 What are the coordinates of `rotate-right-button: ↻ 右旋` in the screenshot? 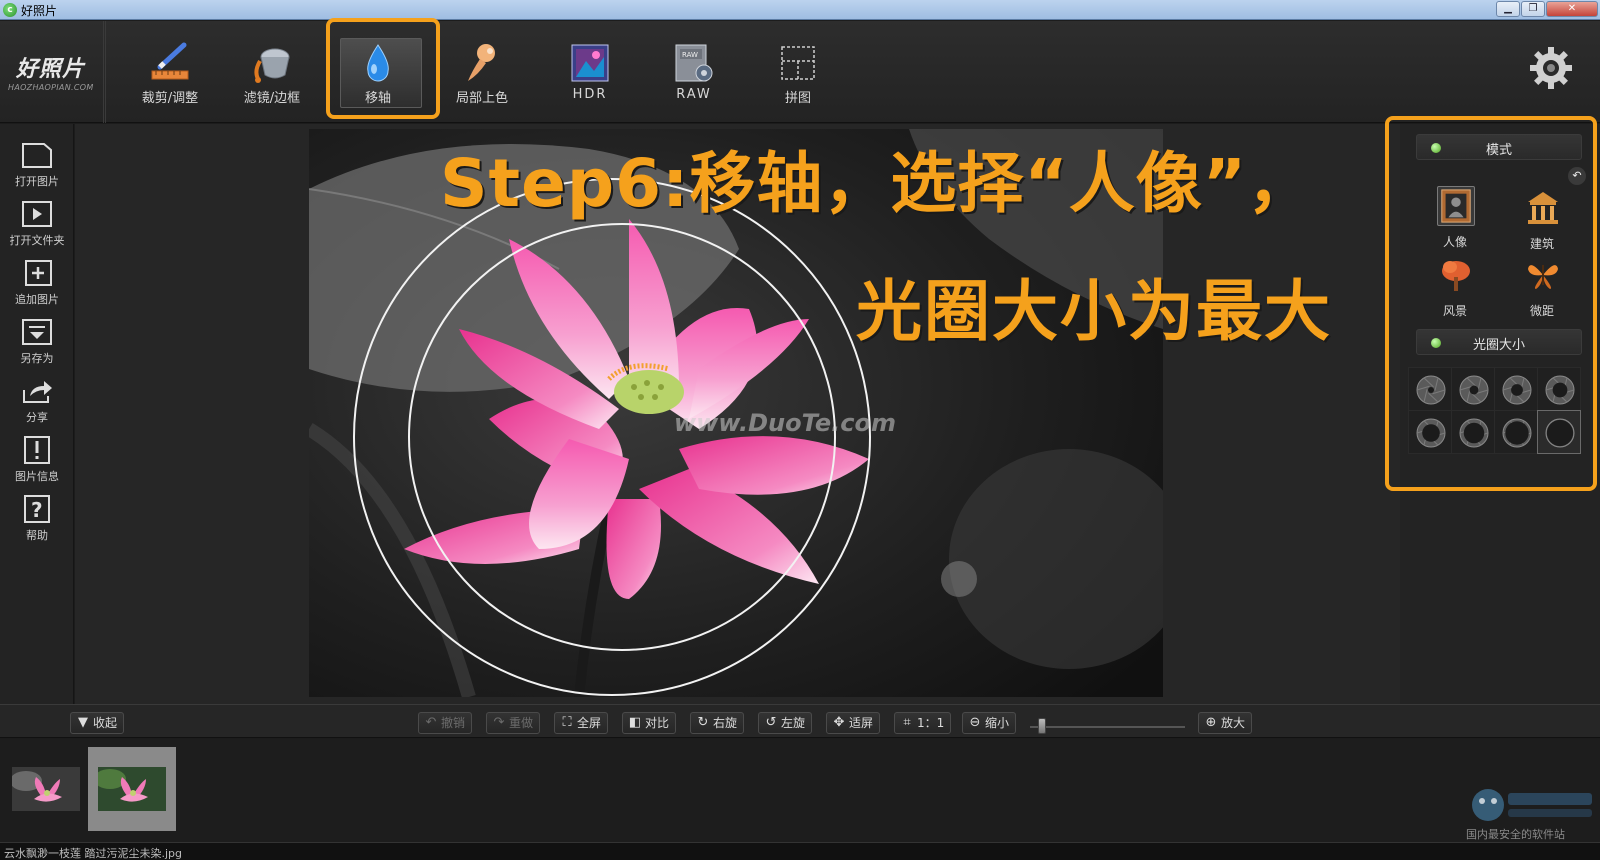 It's located at (717, 723).